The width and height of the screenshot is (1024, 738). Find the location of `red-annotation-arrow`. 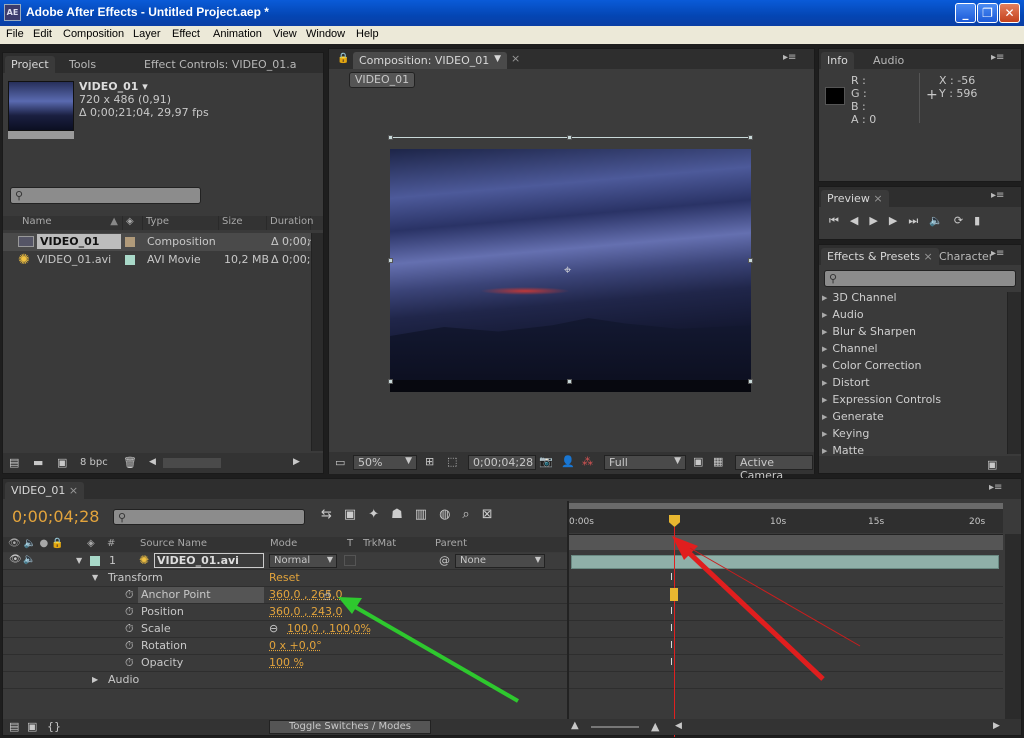

red-annotation-arrow is located at coordinates (748, 608).